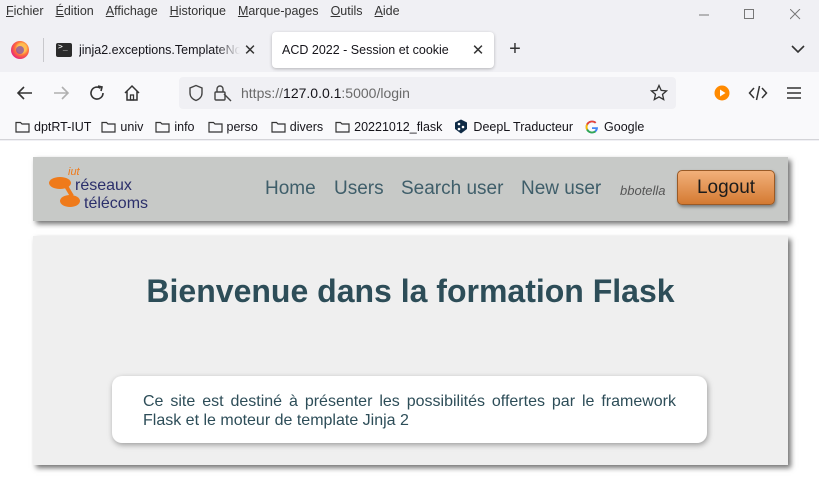  What do you see at coordinates (325, 93) in the screenshot?
I see `url-text: https://127.0.0.1:5000/login` at bounding box center [325, 93].